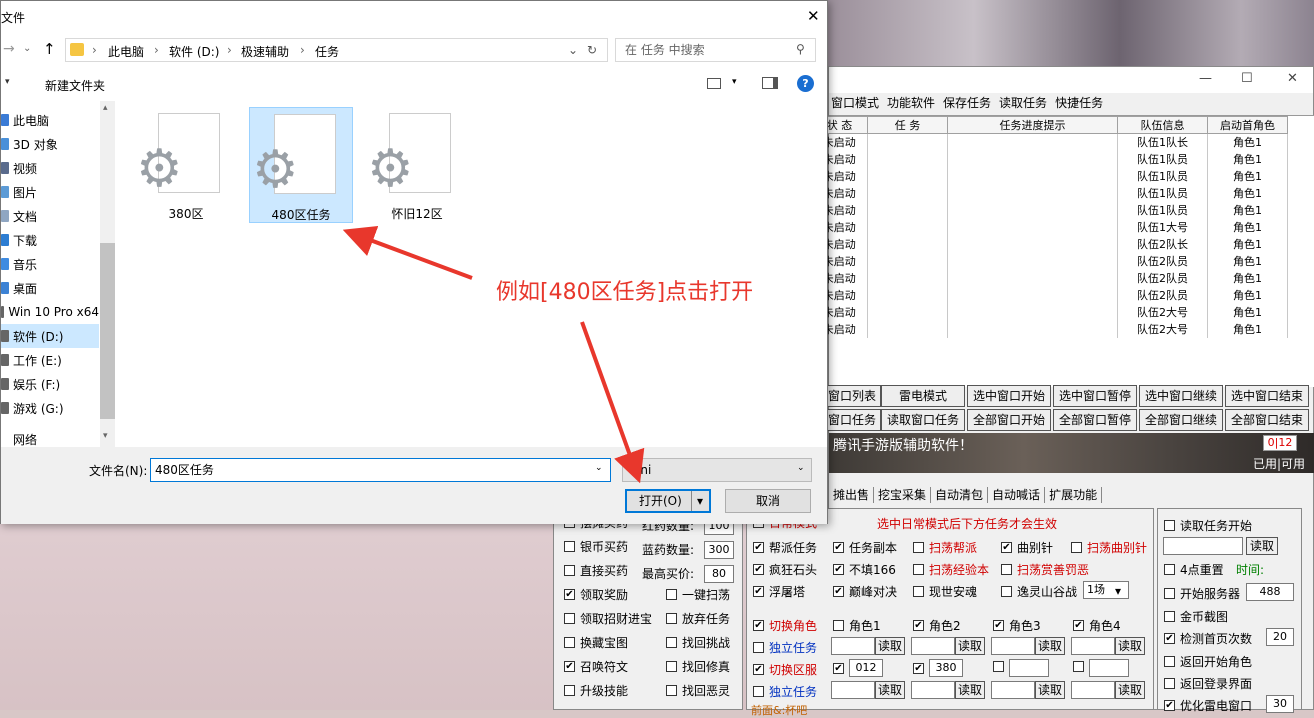 The height and width of the screenshot is (718, 1314). What do you see at coordinates (1109, 547) in the screenshot?
I see `task-option-4: 扫荡曲别针` at bounding box center [1109, 547].